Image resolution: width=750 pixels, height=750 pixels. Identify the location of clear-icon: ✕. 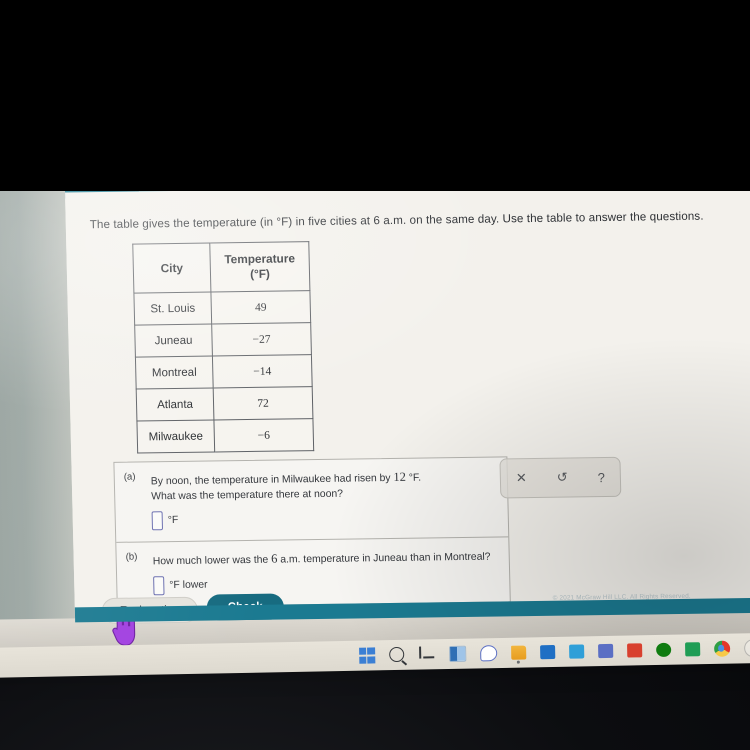
(521, 478).